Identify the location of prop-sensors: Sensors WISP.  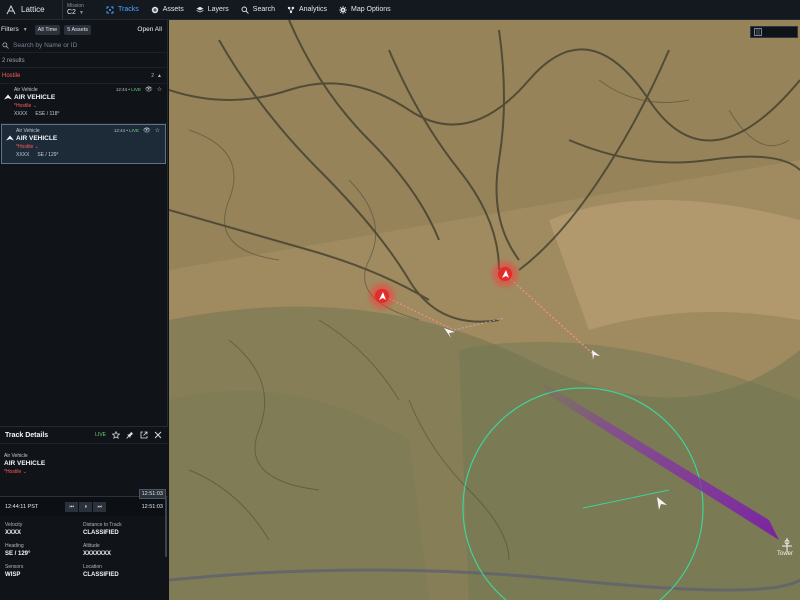
(14, 571).